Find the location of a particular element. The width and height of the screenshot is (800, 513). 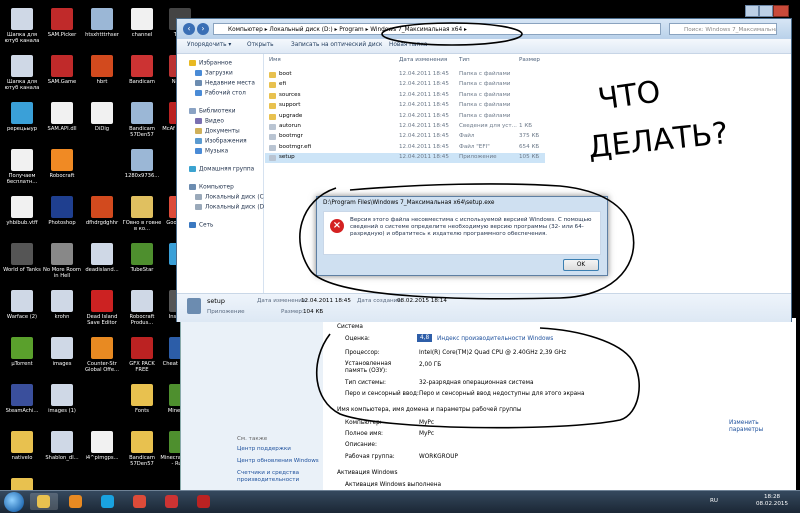

desktop-icon: TubeStar is located at coordinates (142, 258).